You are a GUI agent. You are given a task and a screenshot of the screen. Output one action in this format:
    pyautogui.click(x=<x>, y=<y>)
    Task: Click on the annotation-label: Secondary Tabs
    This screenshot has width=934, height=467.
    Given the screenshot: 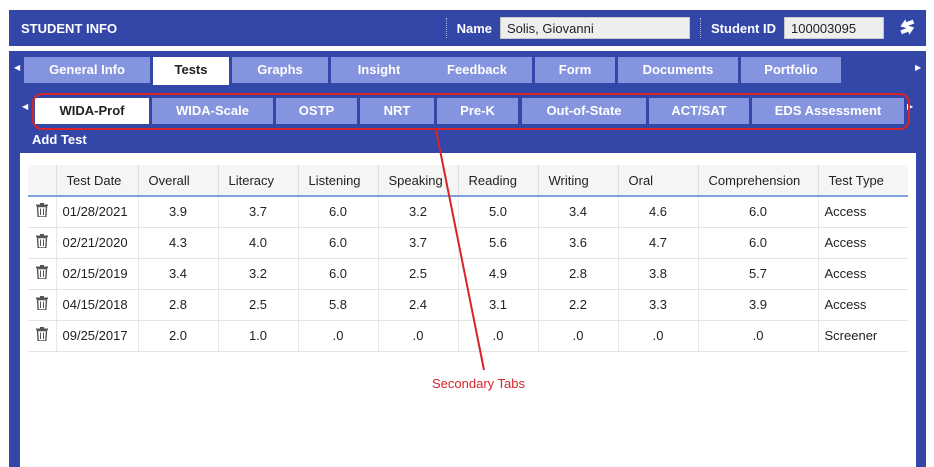 What is the action you would take?
    pyautogui.click(x=478, y=383)
    